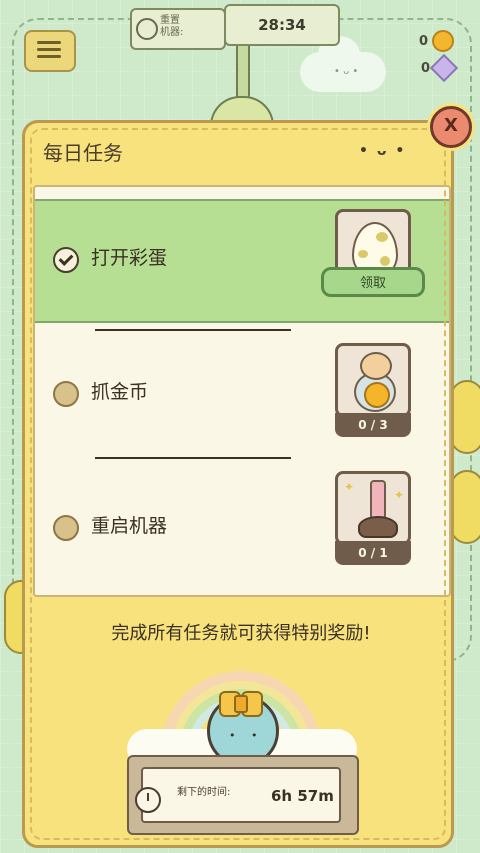 This screenshot has width=480, height=853. Describe the element at coordinates (282, 25) in the screenshot. I see `machine-timer: 28:34` at that location.